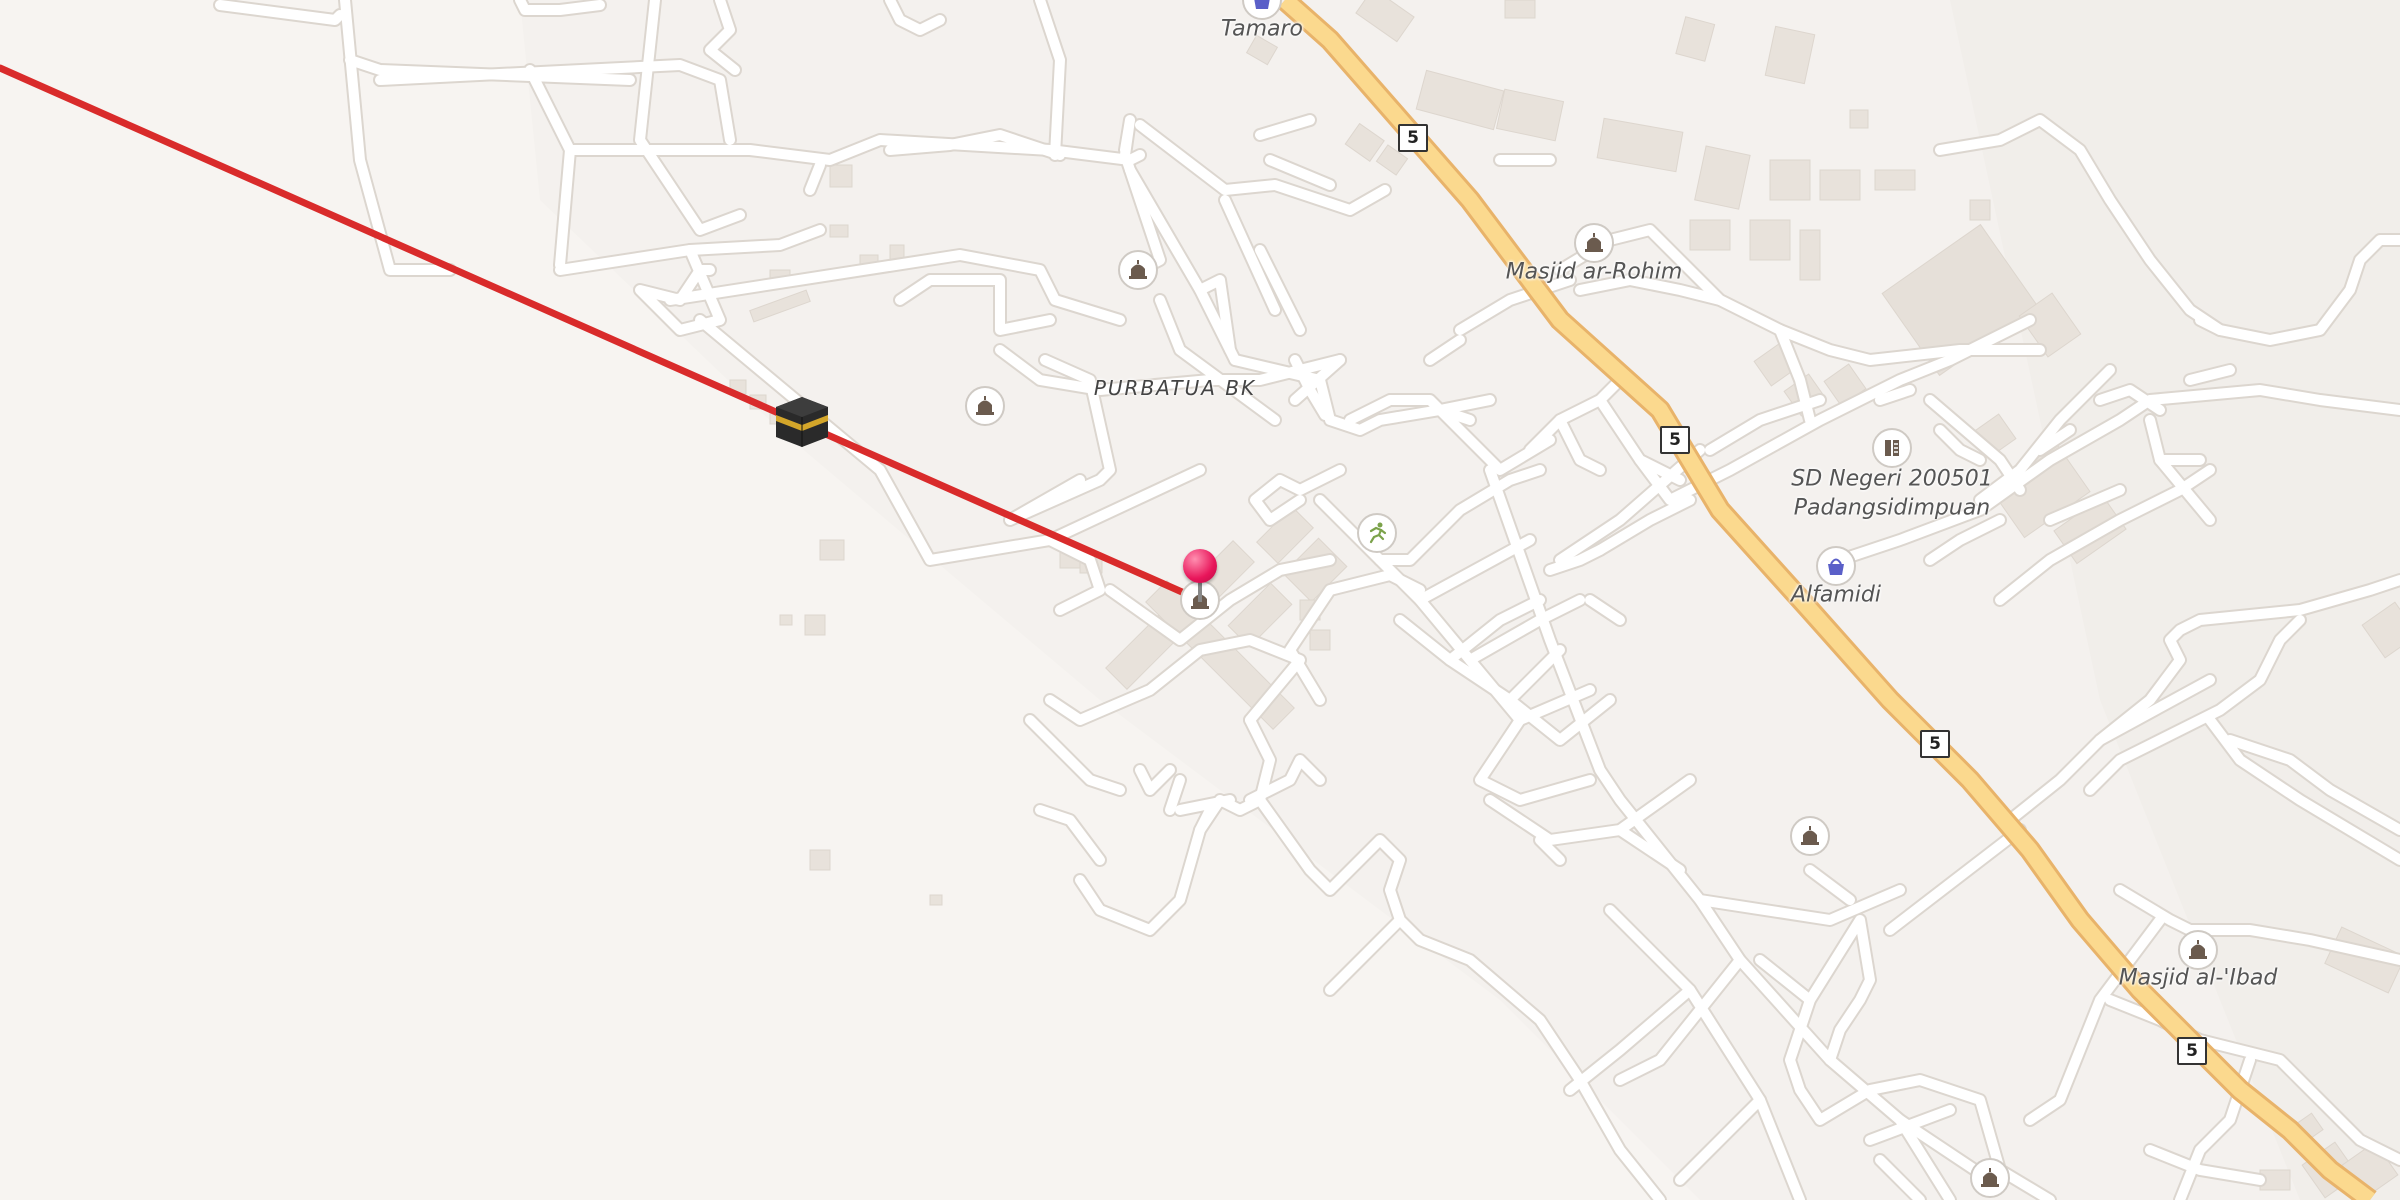  I want to click on location-pin-stem, so click(1200, 591).